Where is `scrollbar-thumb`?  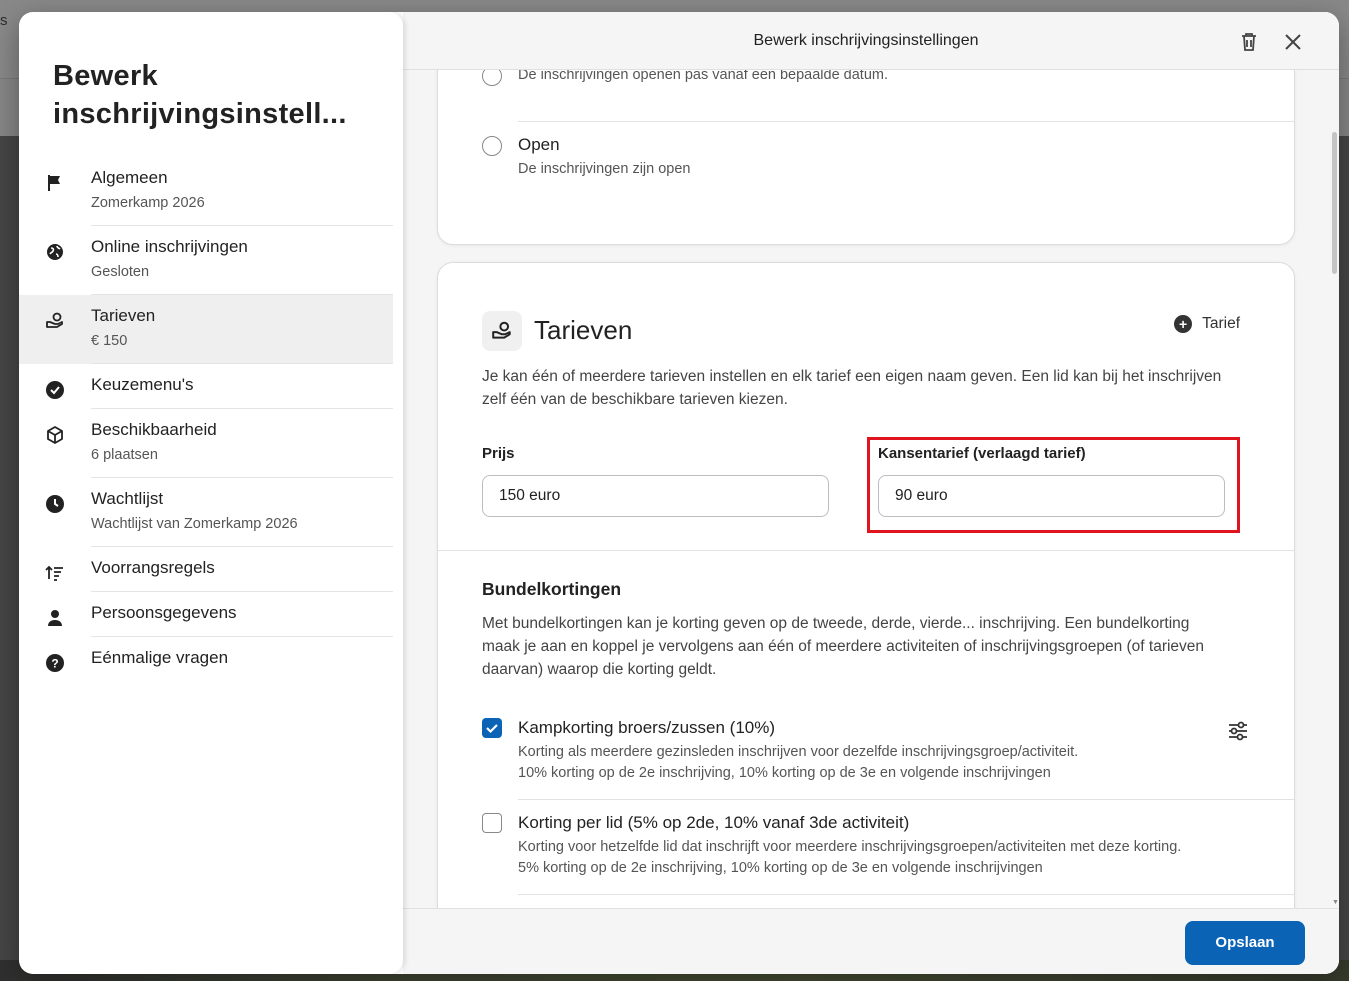
scrollbar-thumb is located at coordinates (1334, 203).